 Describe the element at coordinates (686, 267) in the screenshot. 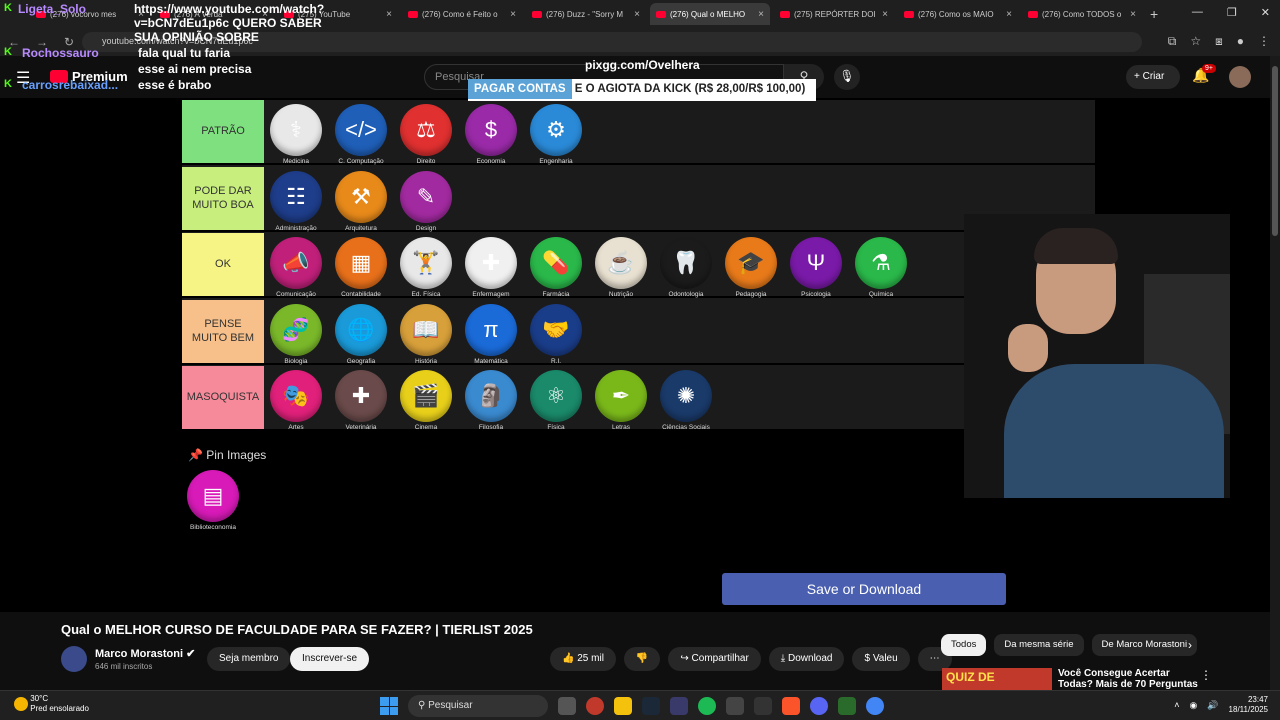

I see `tier-item: 🦷 Odontologia` at that location.